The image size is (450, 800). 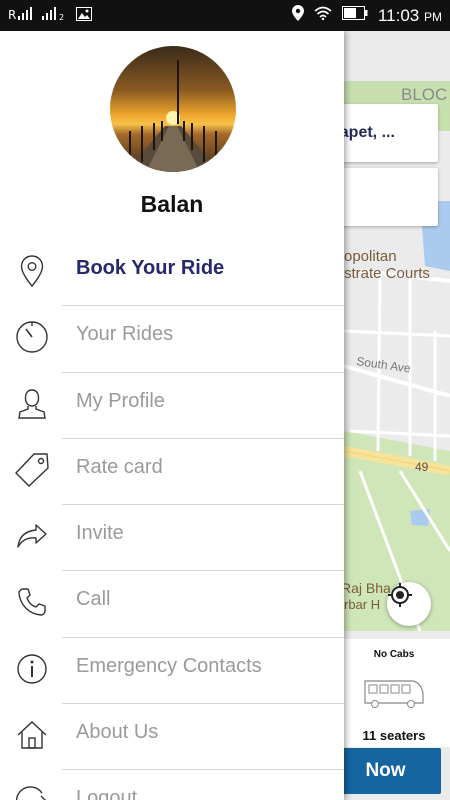 I want to click on menu-item-call: Call, so click(x=172, y=604).